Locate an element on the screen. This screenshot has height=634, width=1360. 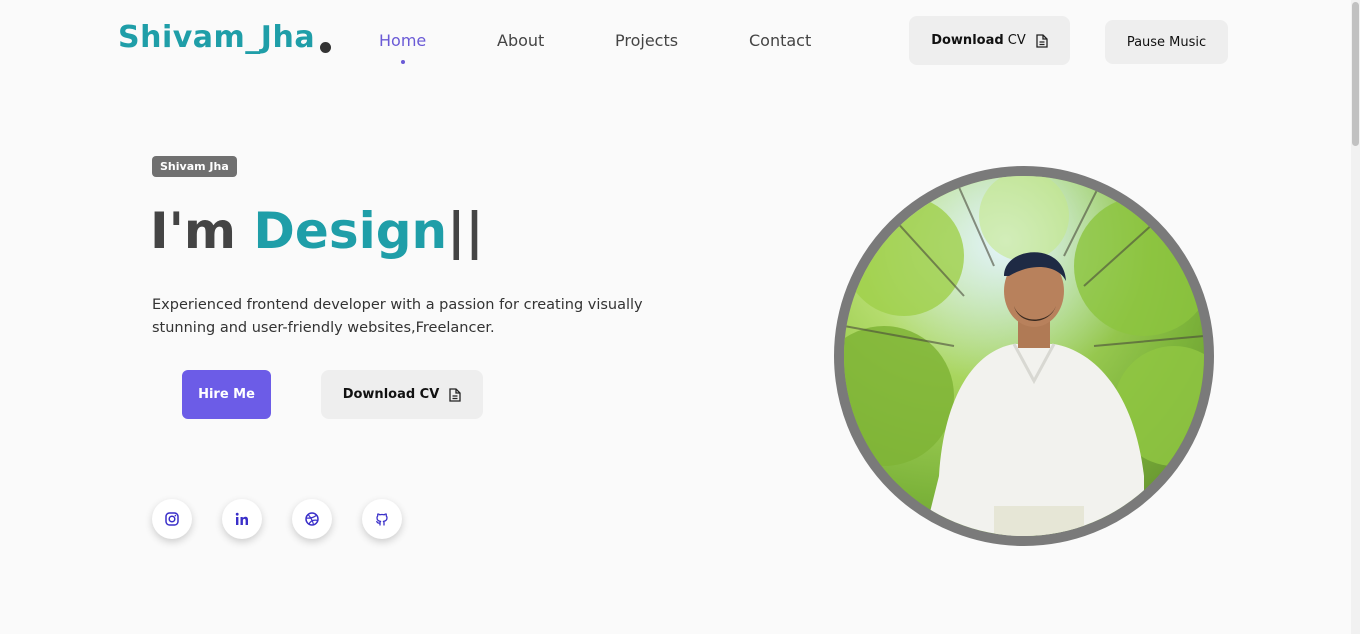
hero-headline: I'm Design|| is located at coordinates (317, 231).